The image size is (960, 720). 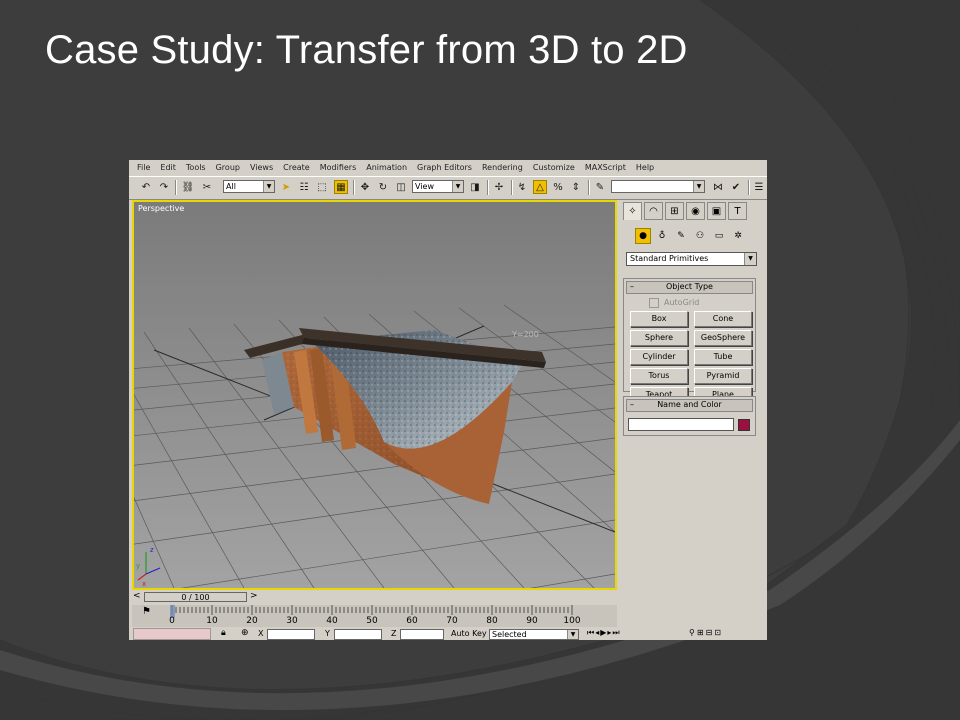 What do you see at coordinates (689, 302) in the screenshot?
I see `autogrid-checkbox: AutoGrid` at bounding box center [689, 302].